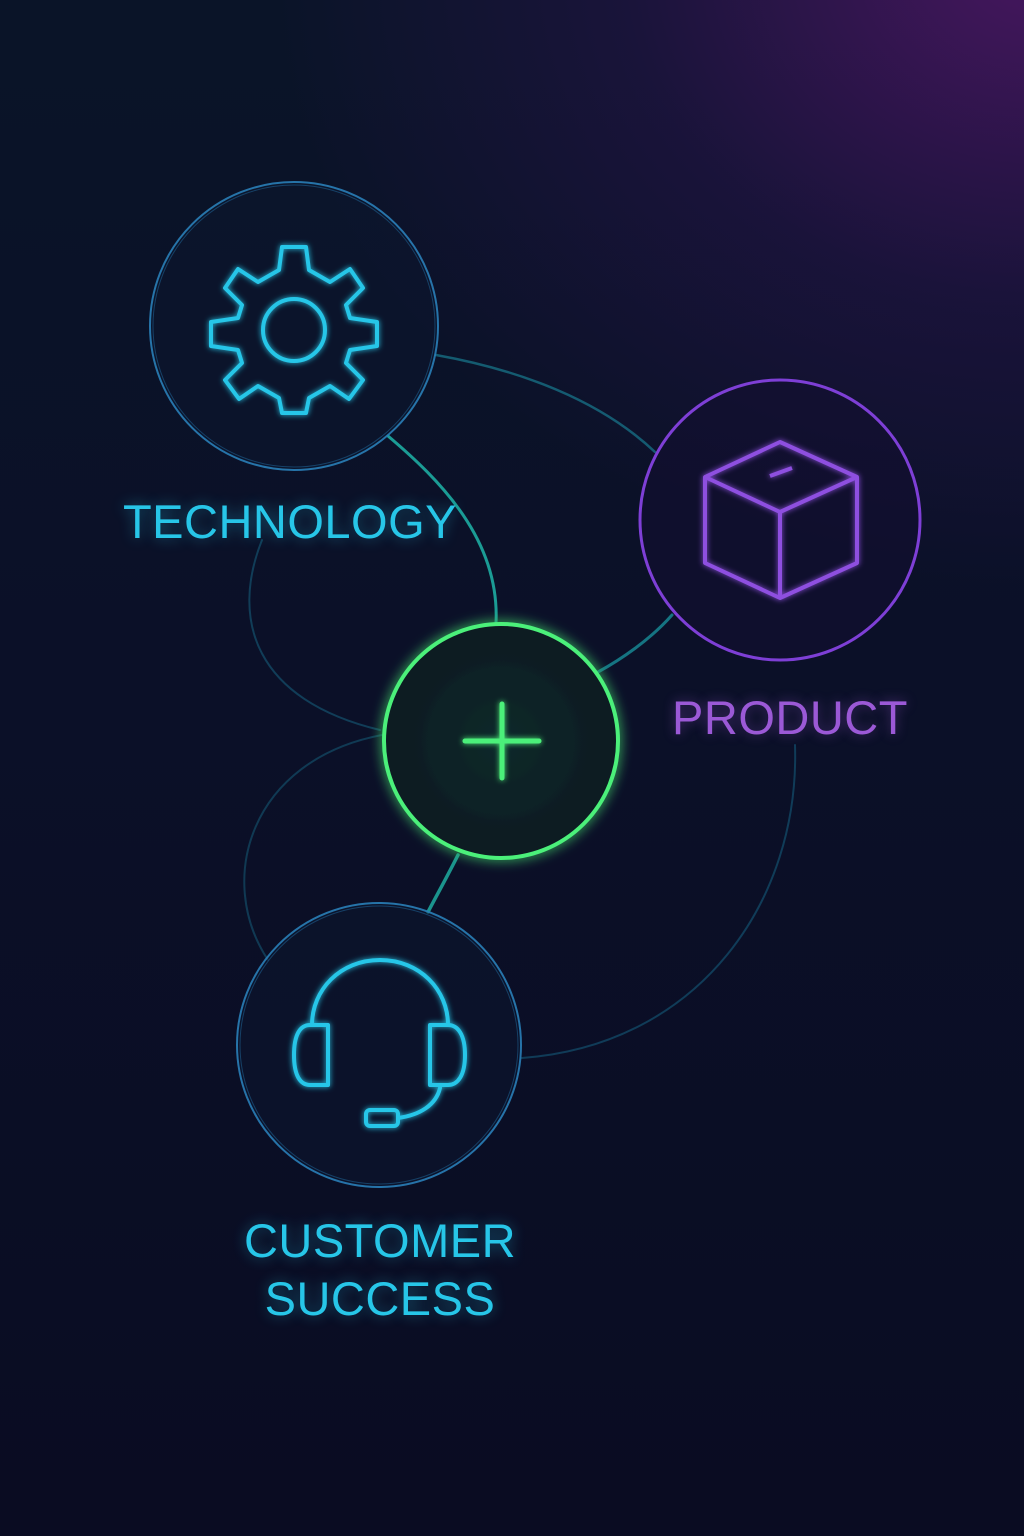 The height and width of the screenshot is (1536, 1024). I want to click on customer-success-label: CUSTOMER SUCCESS, so click(380, 1270).